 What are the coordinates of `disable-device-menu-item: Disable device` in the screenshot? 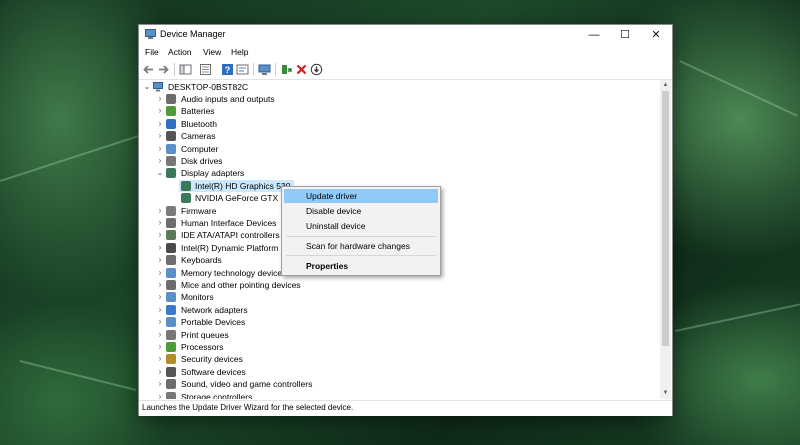 It's located at (361, 211).